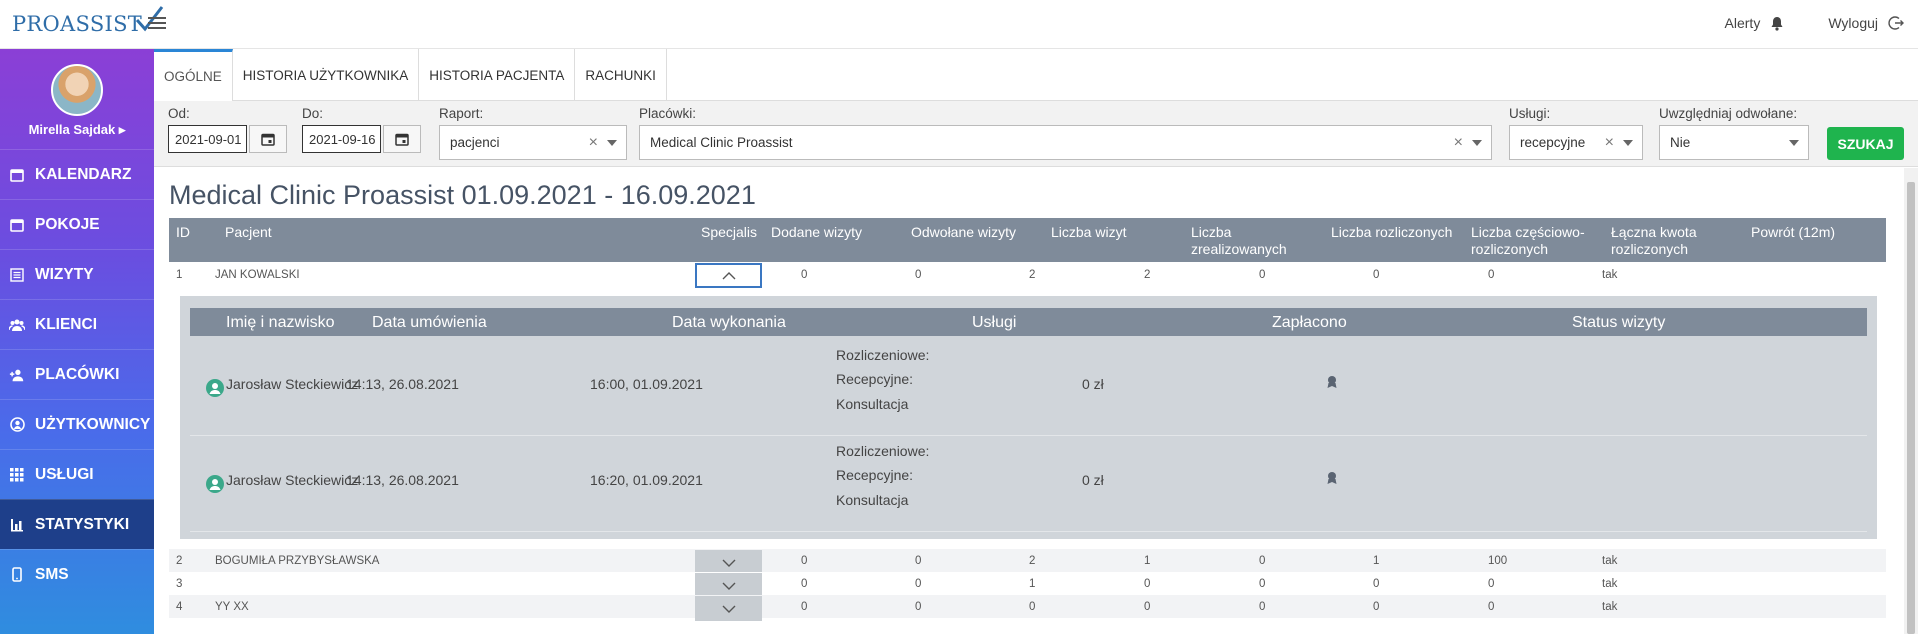 This screenshot has width=1918, height=634. Describe the element at coordinates (82, 524) in the screenshot. I see `sidebar-item-label: STATYSTYKI` at that location.